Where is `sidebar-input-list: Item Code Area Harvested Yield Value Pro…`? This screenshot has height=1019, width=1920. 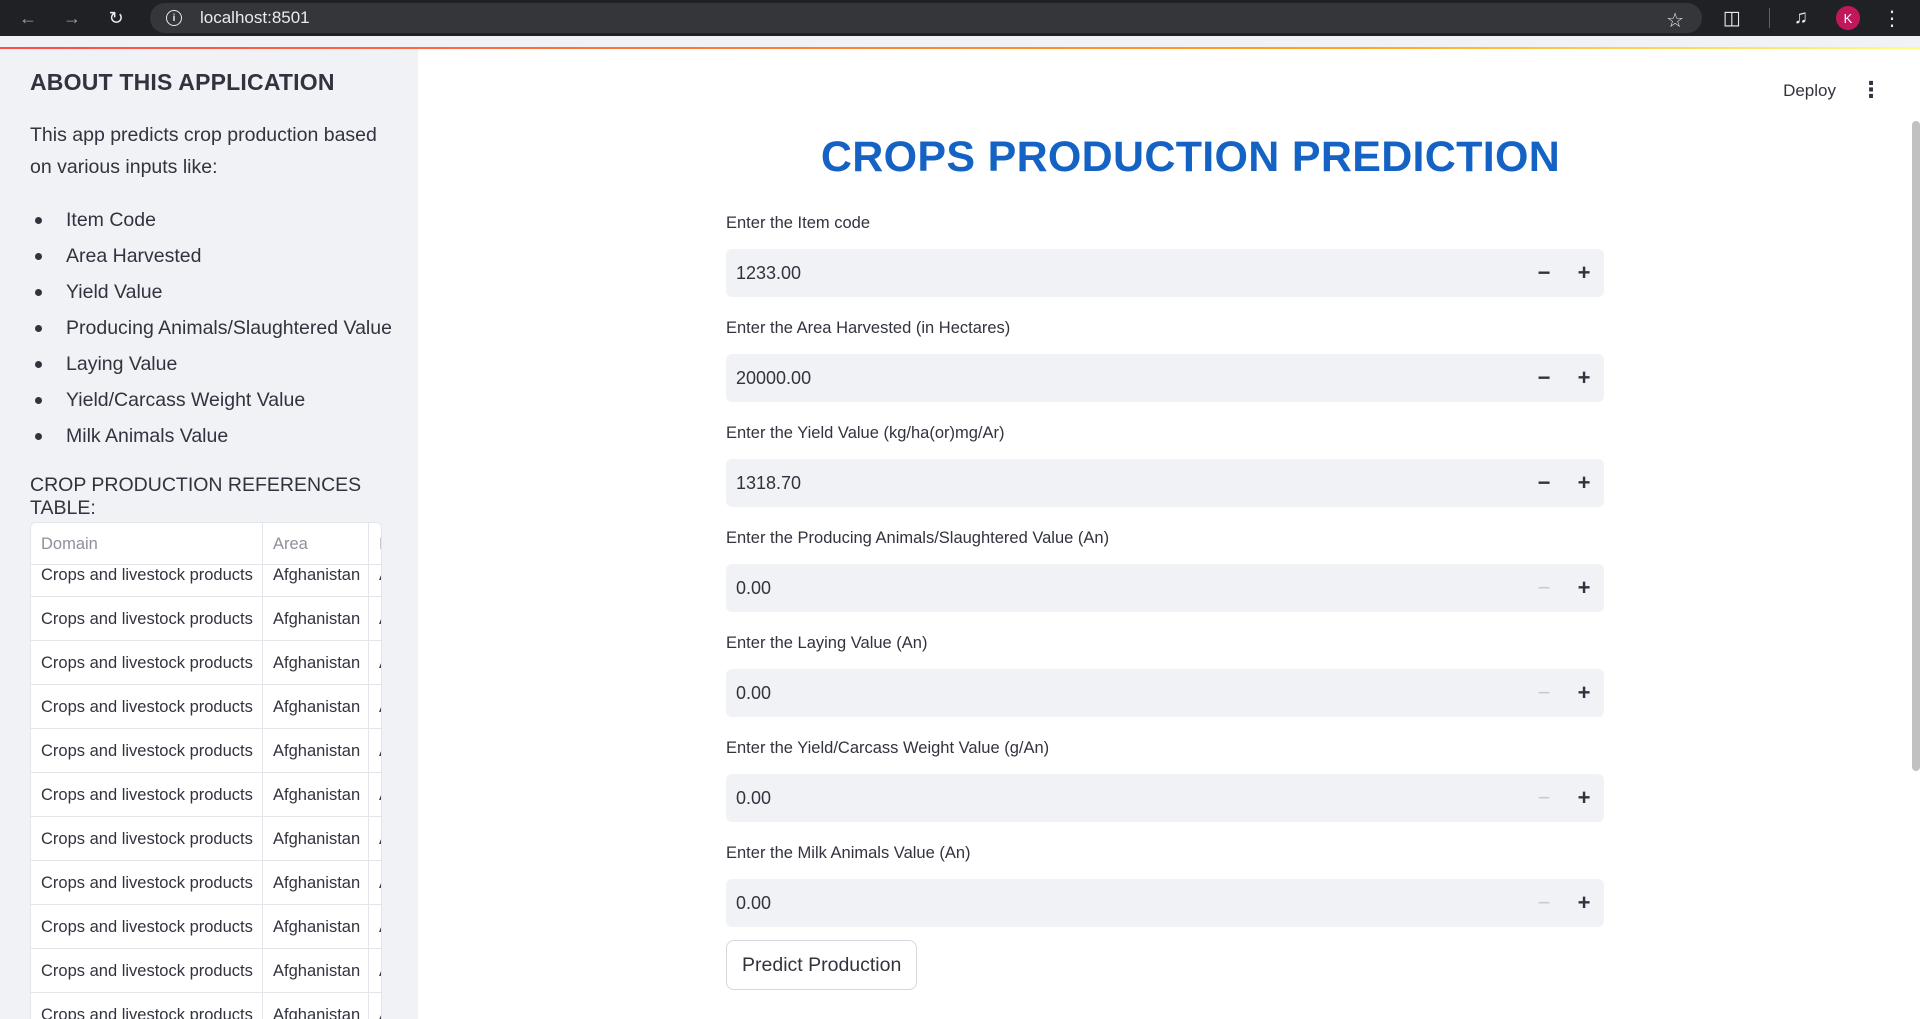
sidebar-input-list: Item Code Area Harvested Yield Value Pro… is located at coordinates (211, 328).